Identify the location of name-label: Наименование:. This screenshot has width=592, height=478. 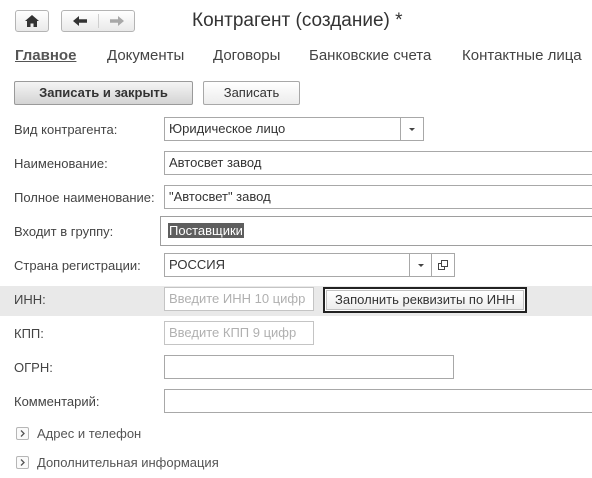
(61, 163).